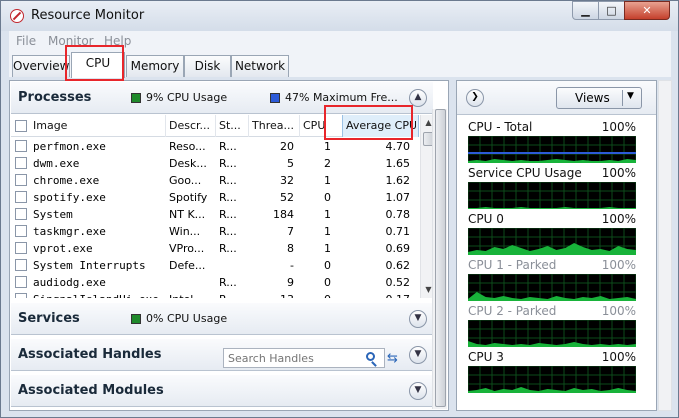 This screenshot has height=418, width=679. What do you see at coordinates (222, 355) in the screenshot?
I see `associated-handles-header: Associated Handles ⇆ ▼` at bounding box center [222, 355].